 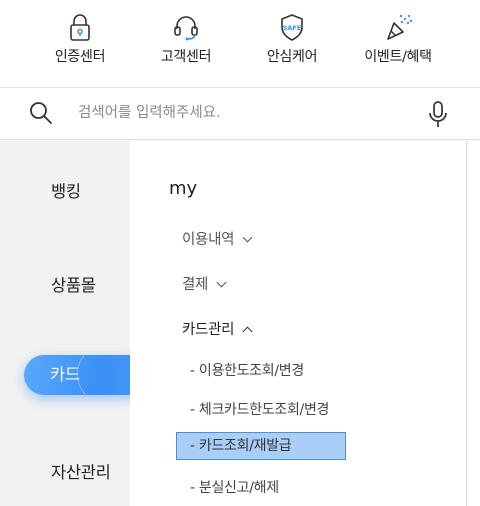 I want to click on safe-shield-icon: SAFE, so click(x=292, y=27).